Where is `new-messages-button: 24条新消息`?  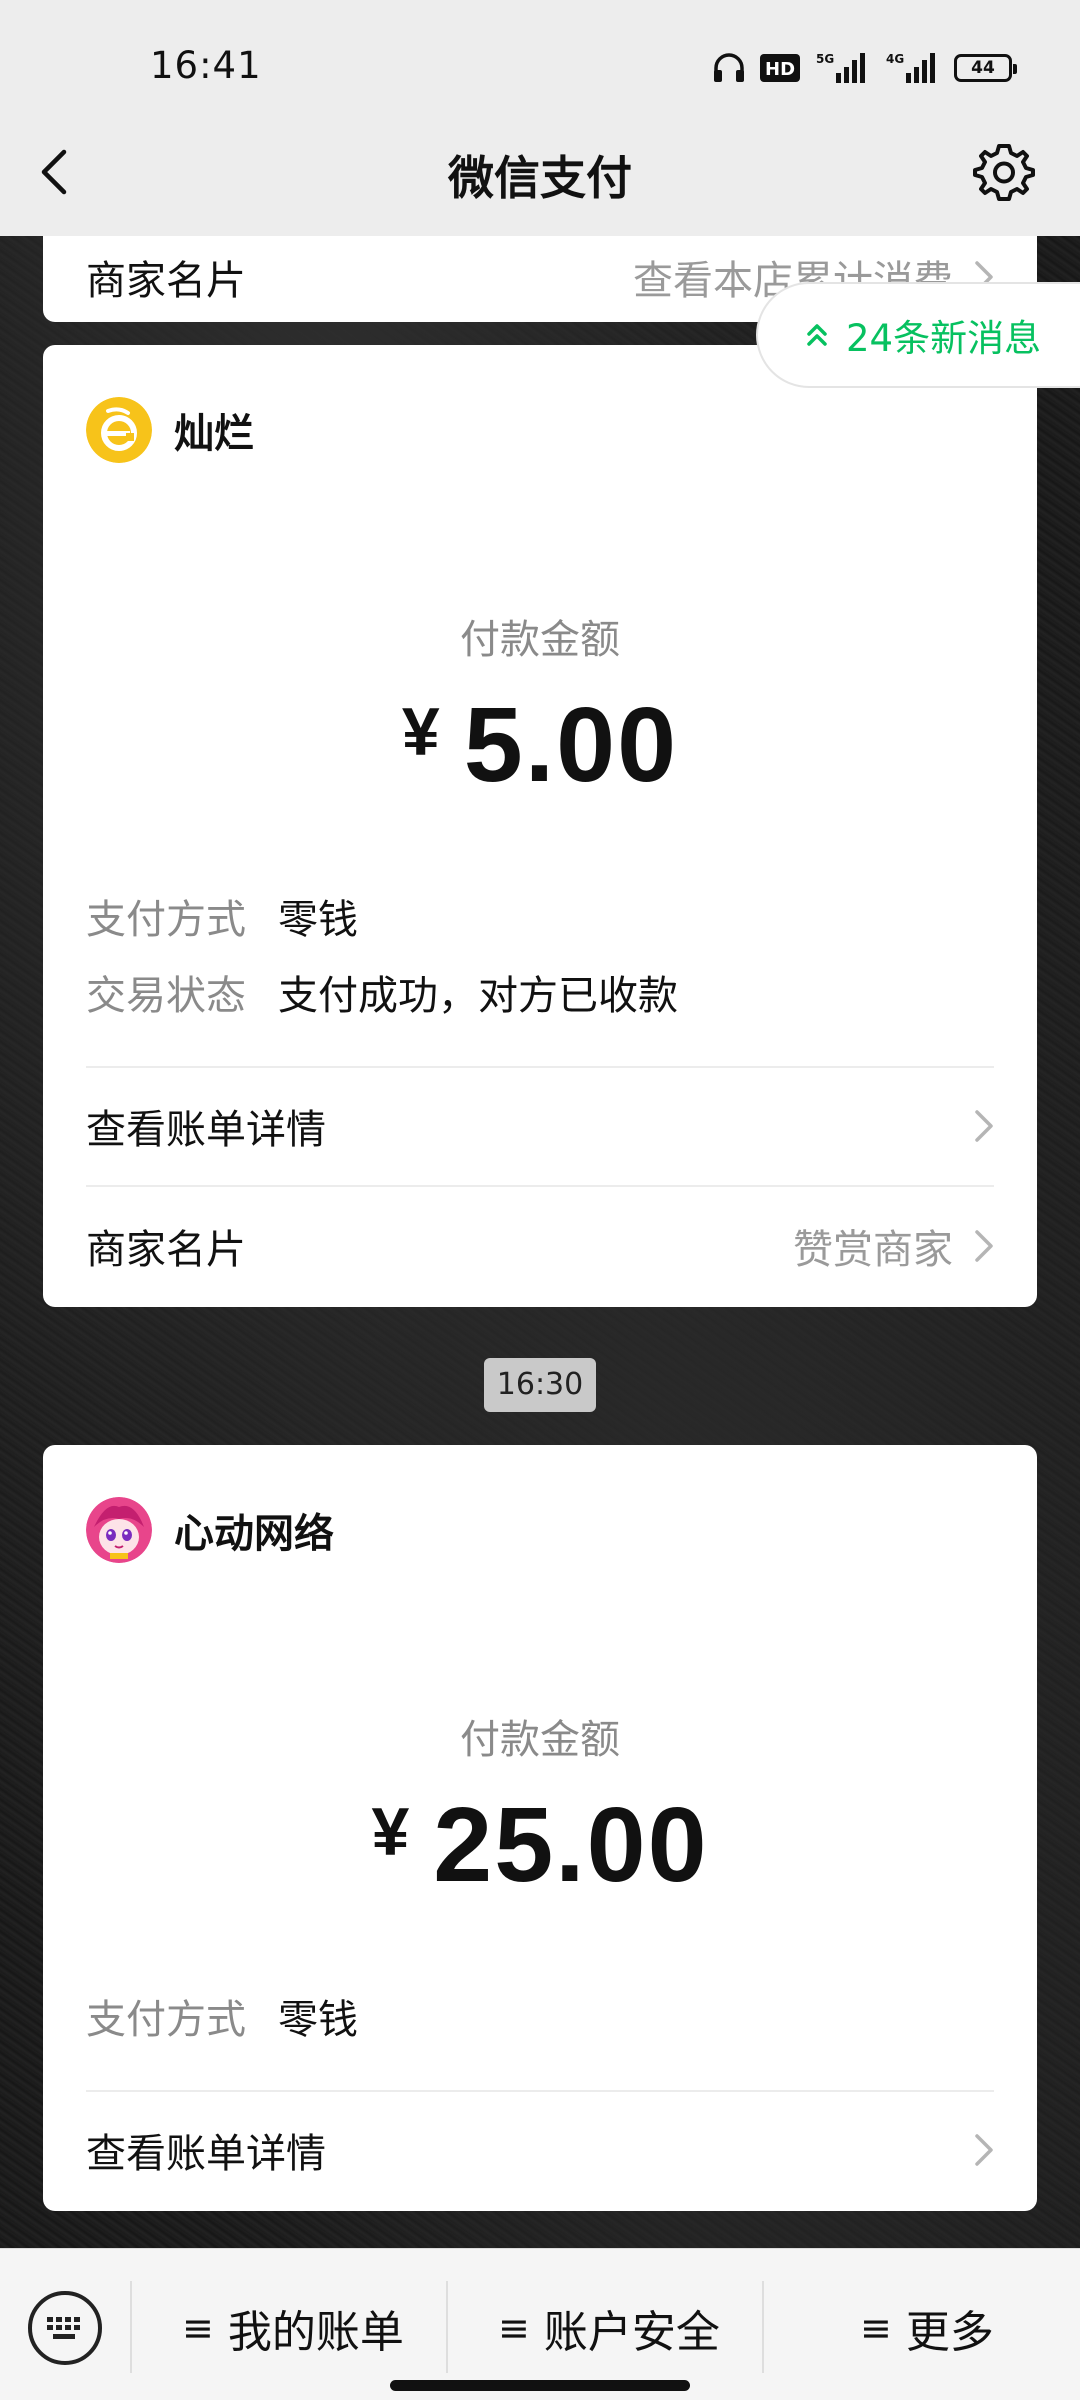
new-messages-button: 24条新消息 is located at coordinates (918, 335).